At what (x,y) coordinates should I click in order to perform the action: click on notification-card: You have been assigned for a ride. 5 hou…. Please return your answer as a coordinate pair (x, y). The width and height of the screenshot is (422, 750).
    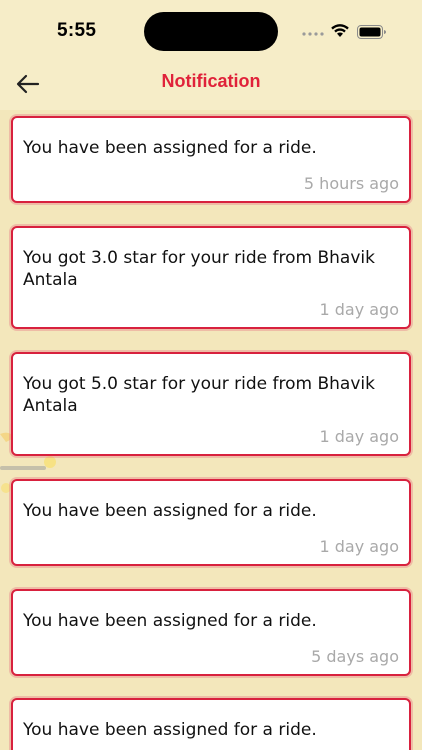
    Looking at the image, I should click on (211, 159).